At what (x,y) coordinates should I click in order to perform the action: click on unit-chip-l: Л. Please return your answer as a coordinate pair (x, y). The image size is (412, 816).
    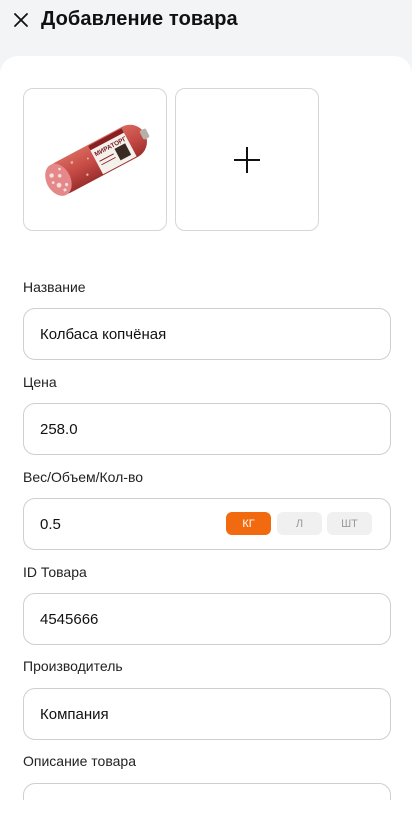
    Looking at the image, I should click on (299, 523).